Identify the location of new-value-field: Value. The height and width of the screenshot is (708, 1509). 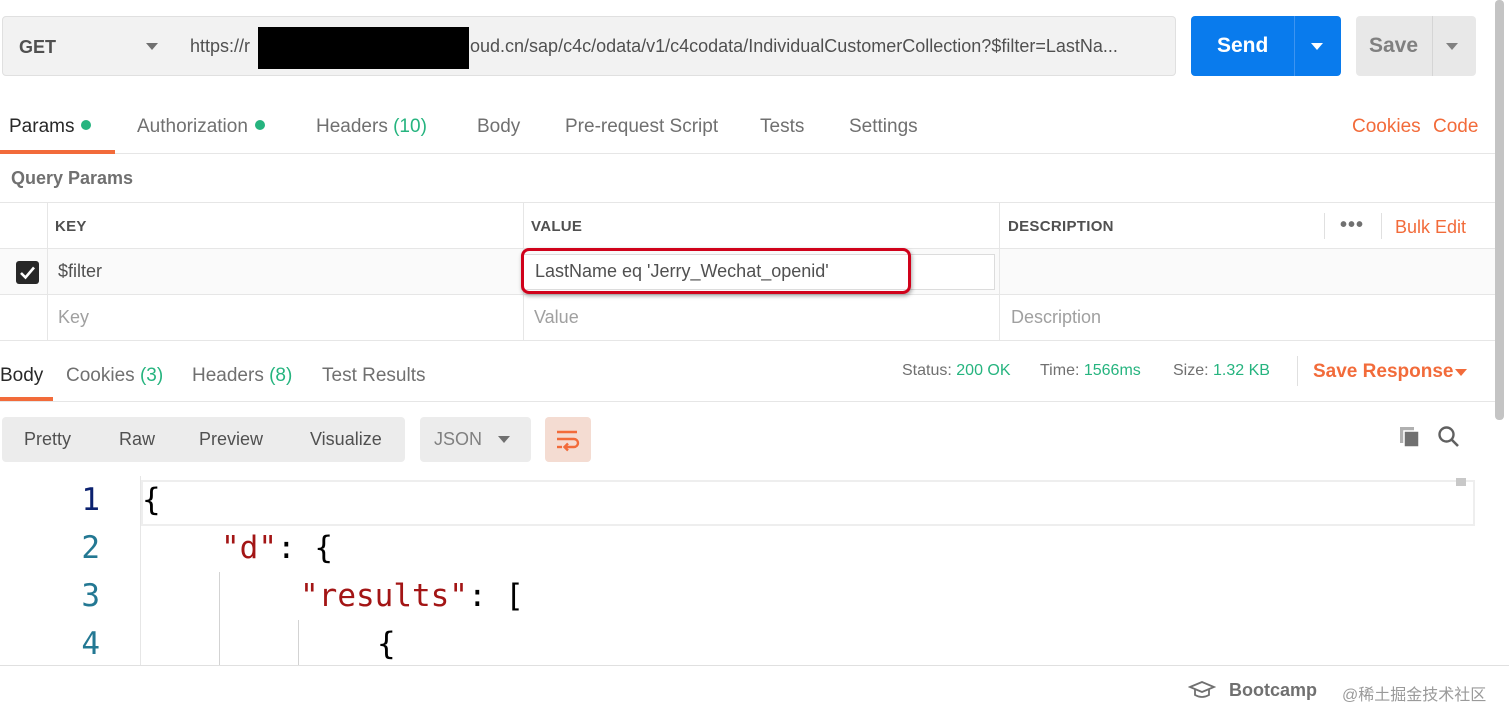
(556, 317).